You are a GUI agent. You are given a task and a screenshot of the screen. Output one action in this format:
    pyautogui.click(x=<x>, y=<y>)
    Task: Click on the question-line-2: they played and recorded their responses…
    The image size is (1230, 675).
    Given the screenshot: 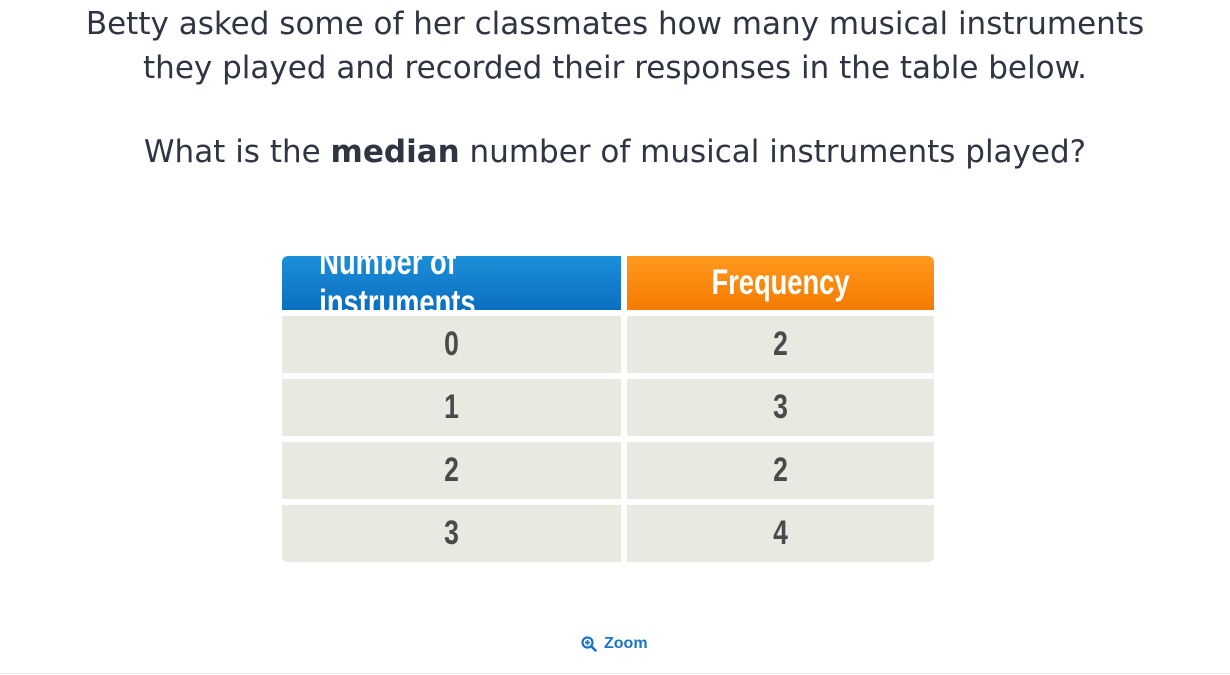 What is the action you would take?
    pyautogui.click(x=615, y=68)
    